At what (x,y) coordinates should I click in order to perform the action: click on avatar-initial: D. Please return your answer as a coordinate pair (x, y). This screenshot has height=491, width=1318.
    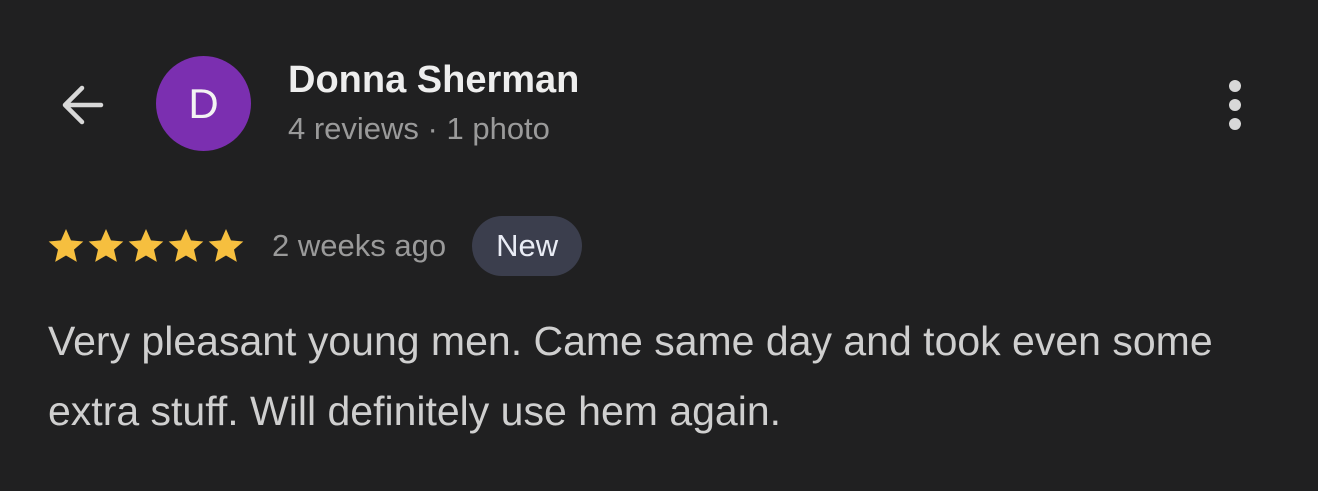
    Looking at the image, I should click on (203, 103).